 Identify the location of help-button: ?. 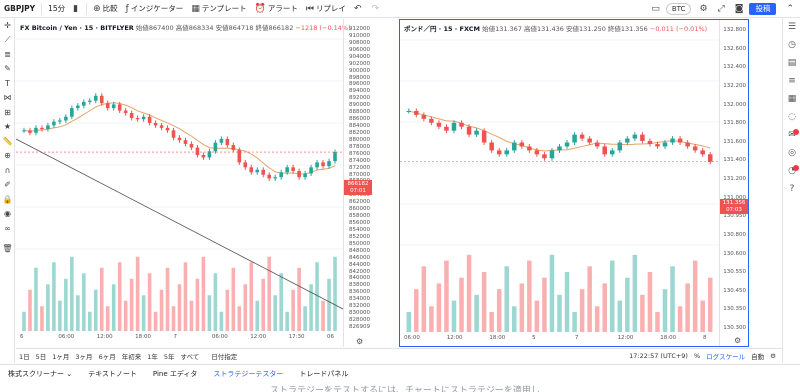
(791, 189).